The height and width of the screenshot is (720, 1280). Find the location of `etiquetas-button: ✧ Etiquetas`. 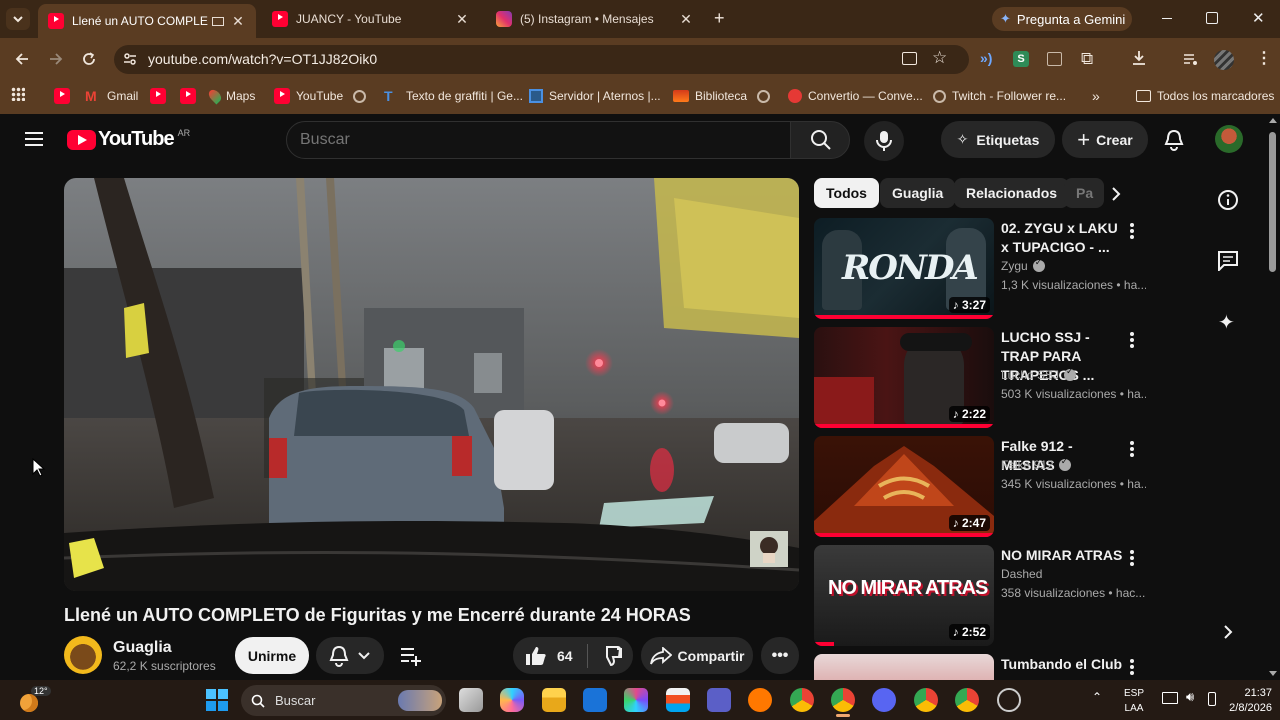

etiquetas-button: ✧ Etiquetas is located at coordinates (998, 139).